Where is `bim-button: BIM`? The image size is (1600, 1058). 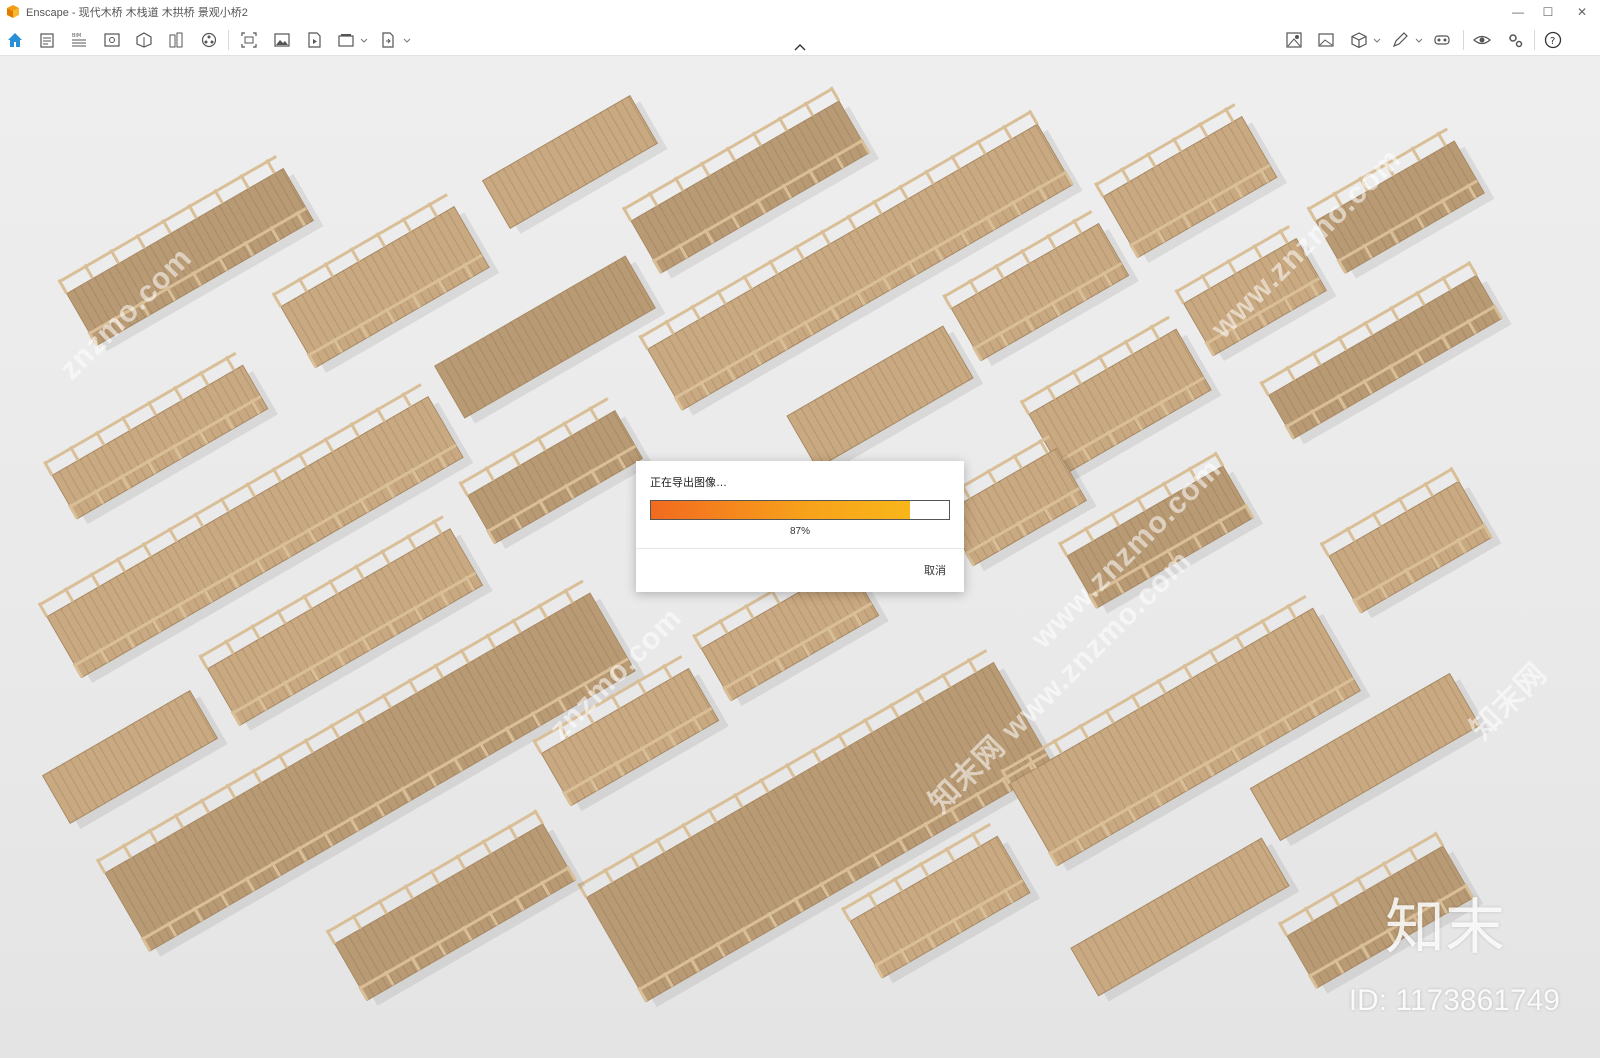 bim-button: BIM is located at coordinates (79, 40).